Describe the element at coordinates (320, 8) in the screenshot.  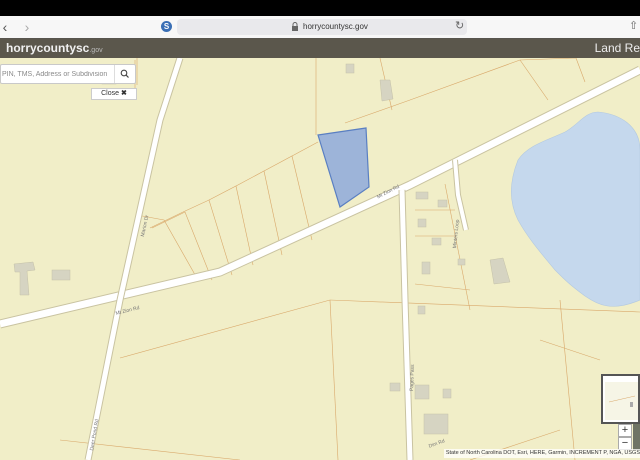
I see `device-status-bar` at that location.